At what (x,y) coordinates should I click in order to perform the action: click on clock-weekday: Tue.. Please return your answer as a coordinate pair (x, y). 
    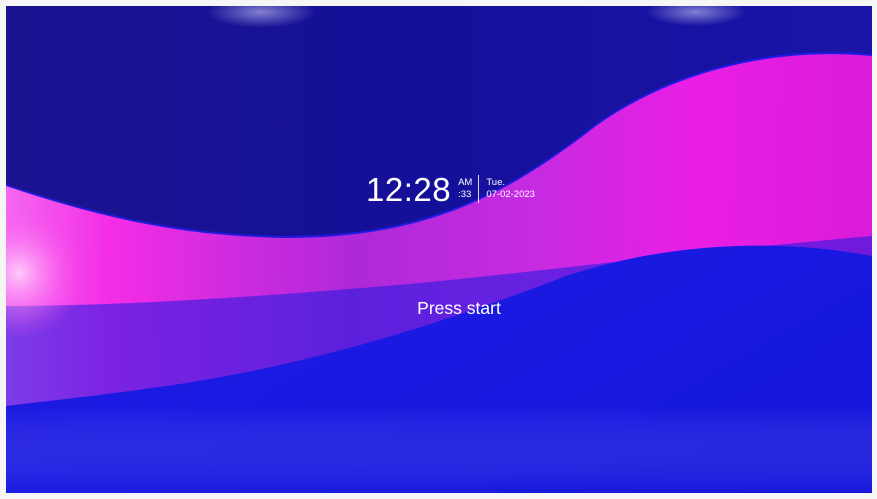
    Looking at the image, I should click on (496, 182).